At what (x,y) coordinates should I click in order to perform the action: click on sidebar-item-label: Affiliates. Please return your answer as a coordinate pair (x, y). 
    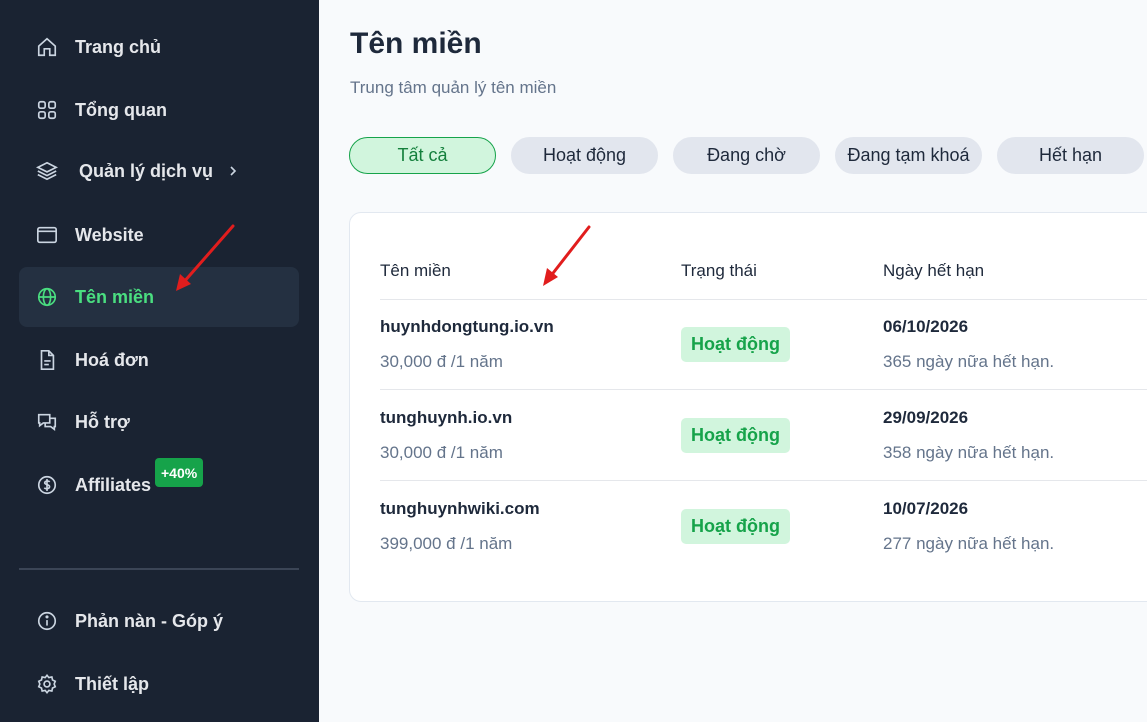
    Looking at the image, I should click on (113, 484).